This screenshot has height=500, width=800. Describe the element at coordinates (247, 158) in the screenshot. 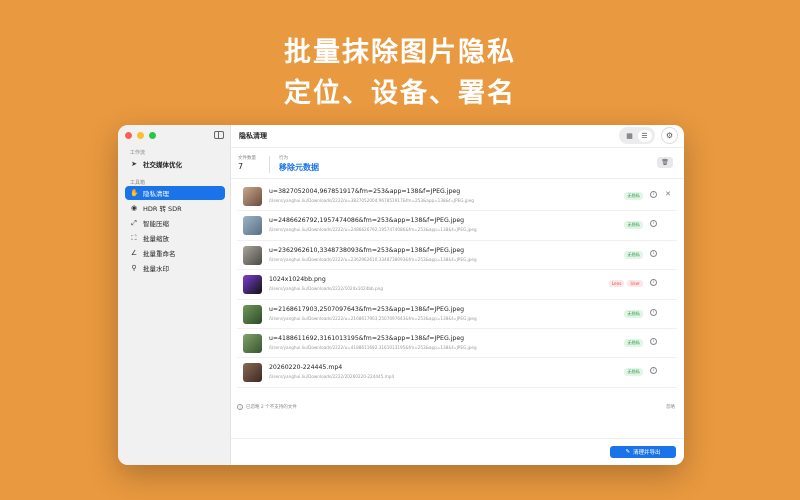

I see `file-count-label: 文件数量` at that location.